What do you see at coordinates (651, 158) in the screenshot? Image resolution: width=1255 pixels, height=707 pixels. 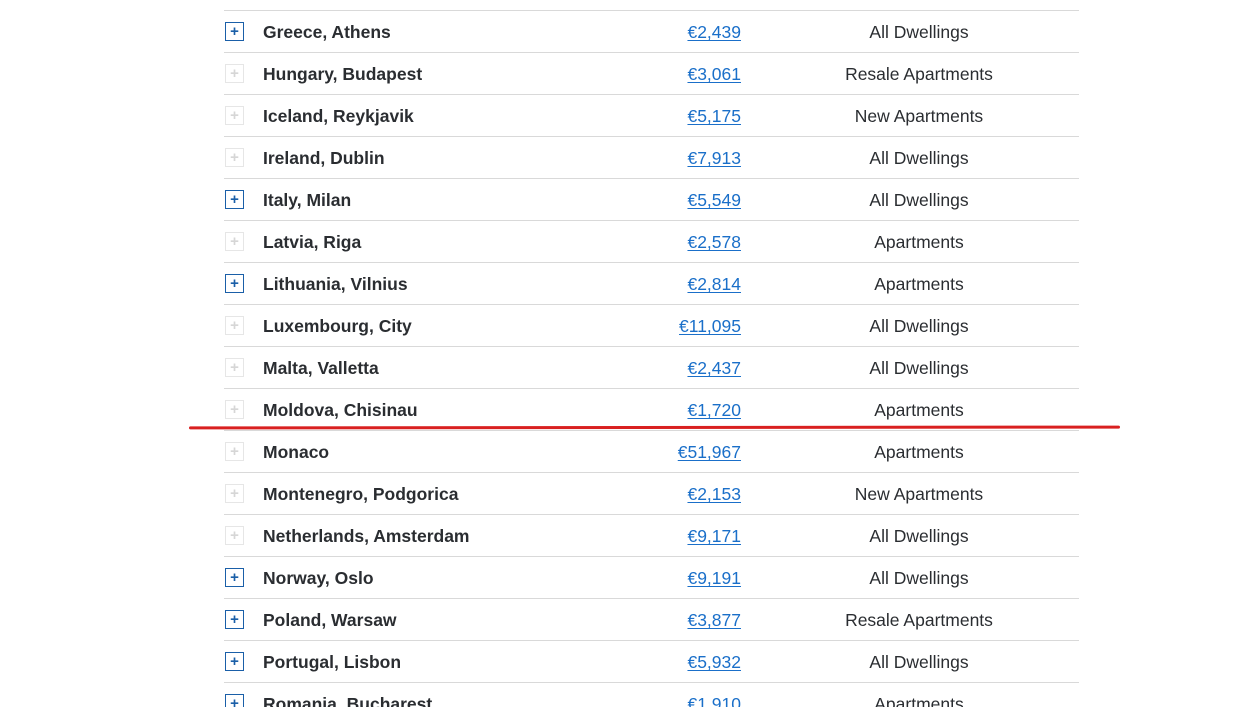 I see `table-row: + Ireland, Dublin €7,913 All Dwellings` at bounding box center [651, 158].